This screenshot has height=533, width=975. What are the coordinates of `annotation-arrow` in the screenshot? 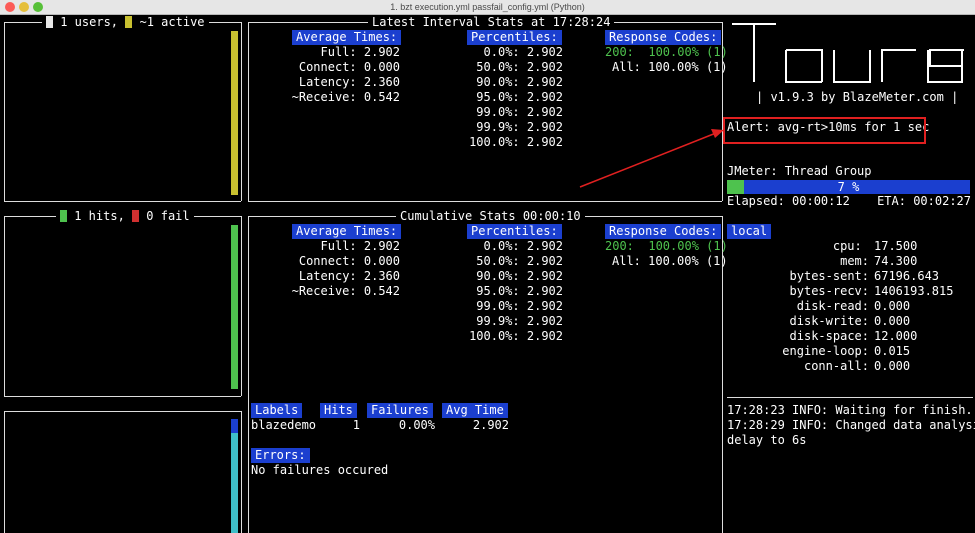 It's located at (651, 158).